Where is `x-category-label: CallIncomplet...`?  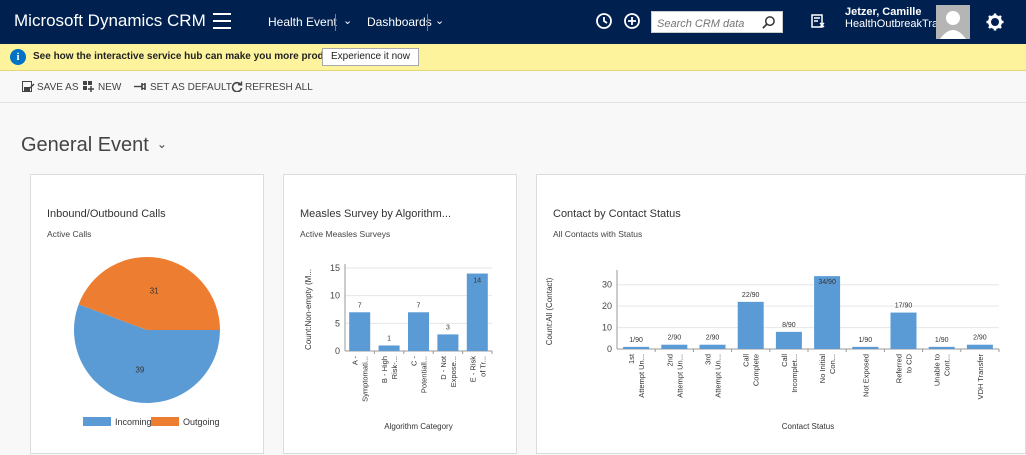 x-category-label: CallIncomplet... is located at coordinates (789, 373).